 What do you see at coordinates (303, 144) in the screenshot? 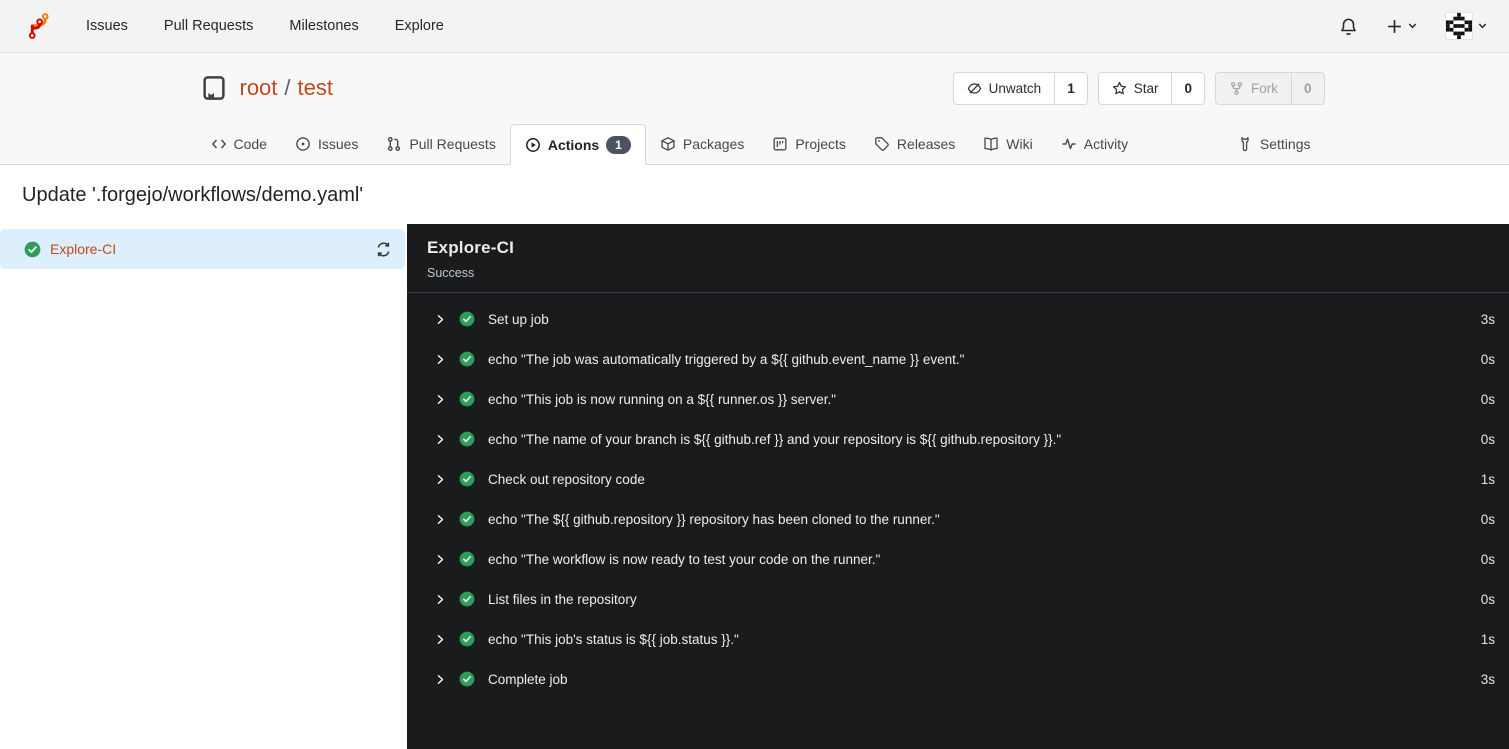
I see `issue-icon` at bounding box center [303, 144].